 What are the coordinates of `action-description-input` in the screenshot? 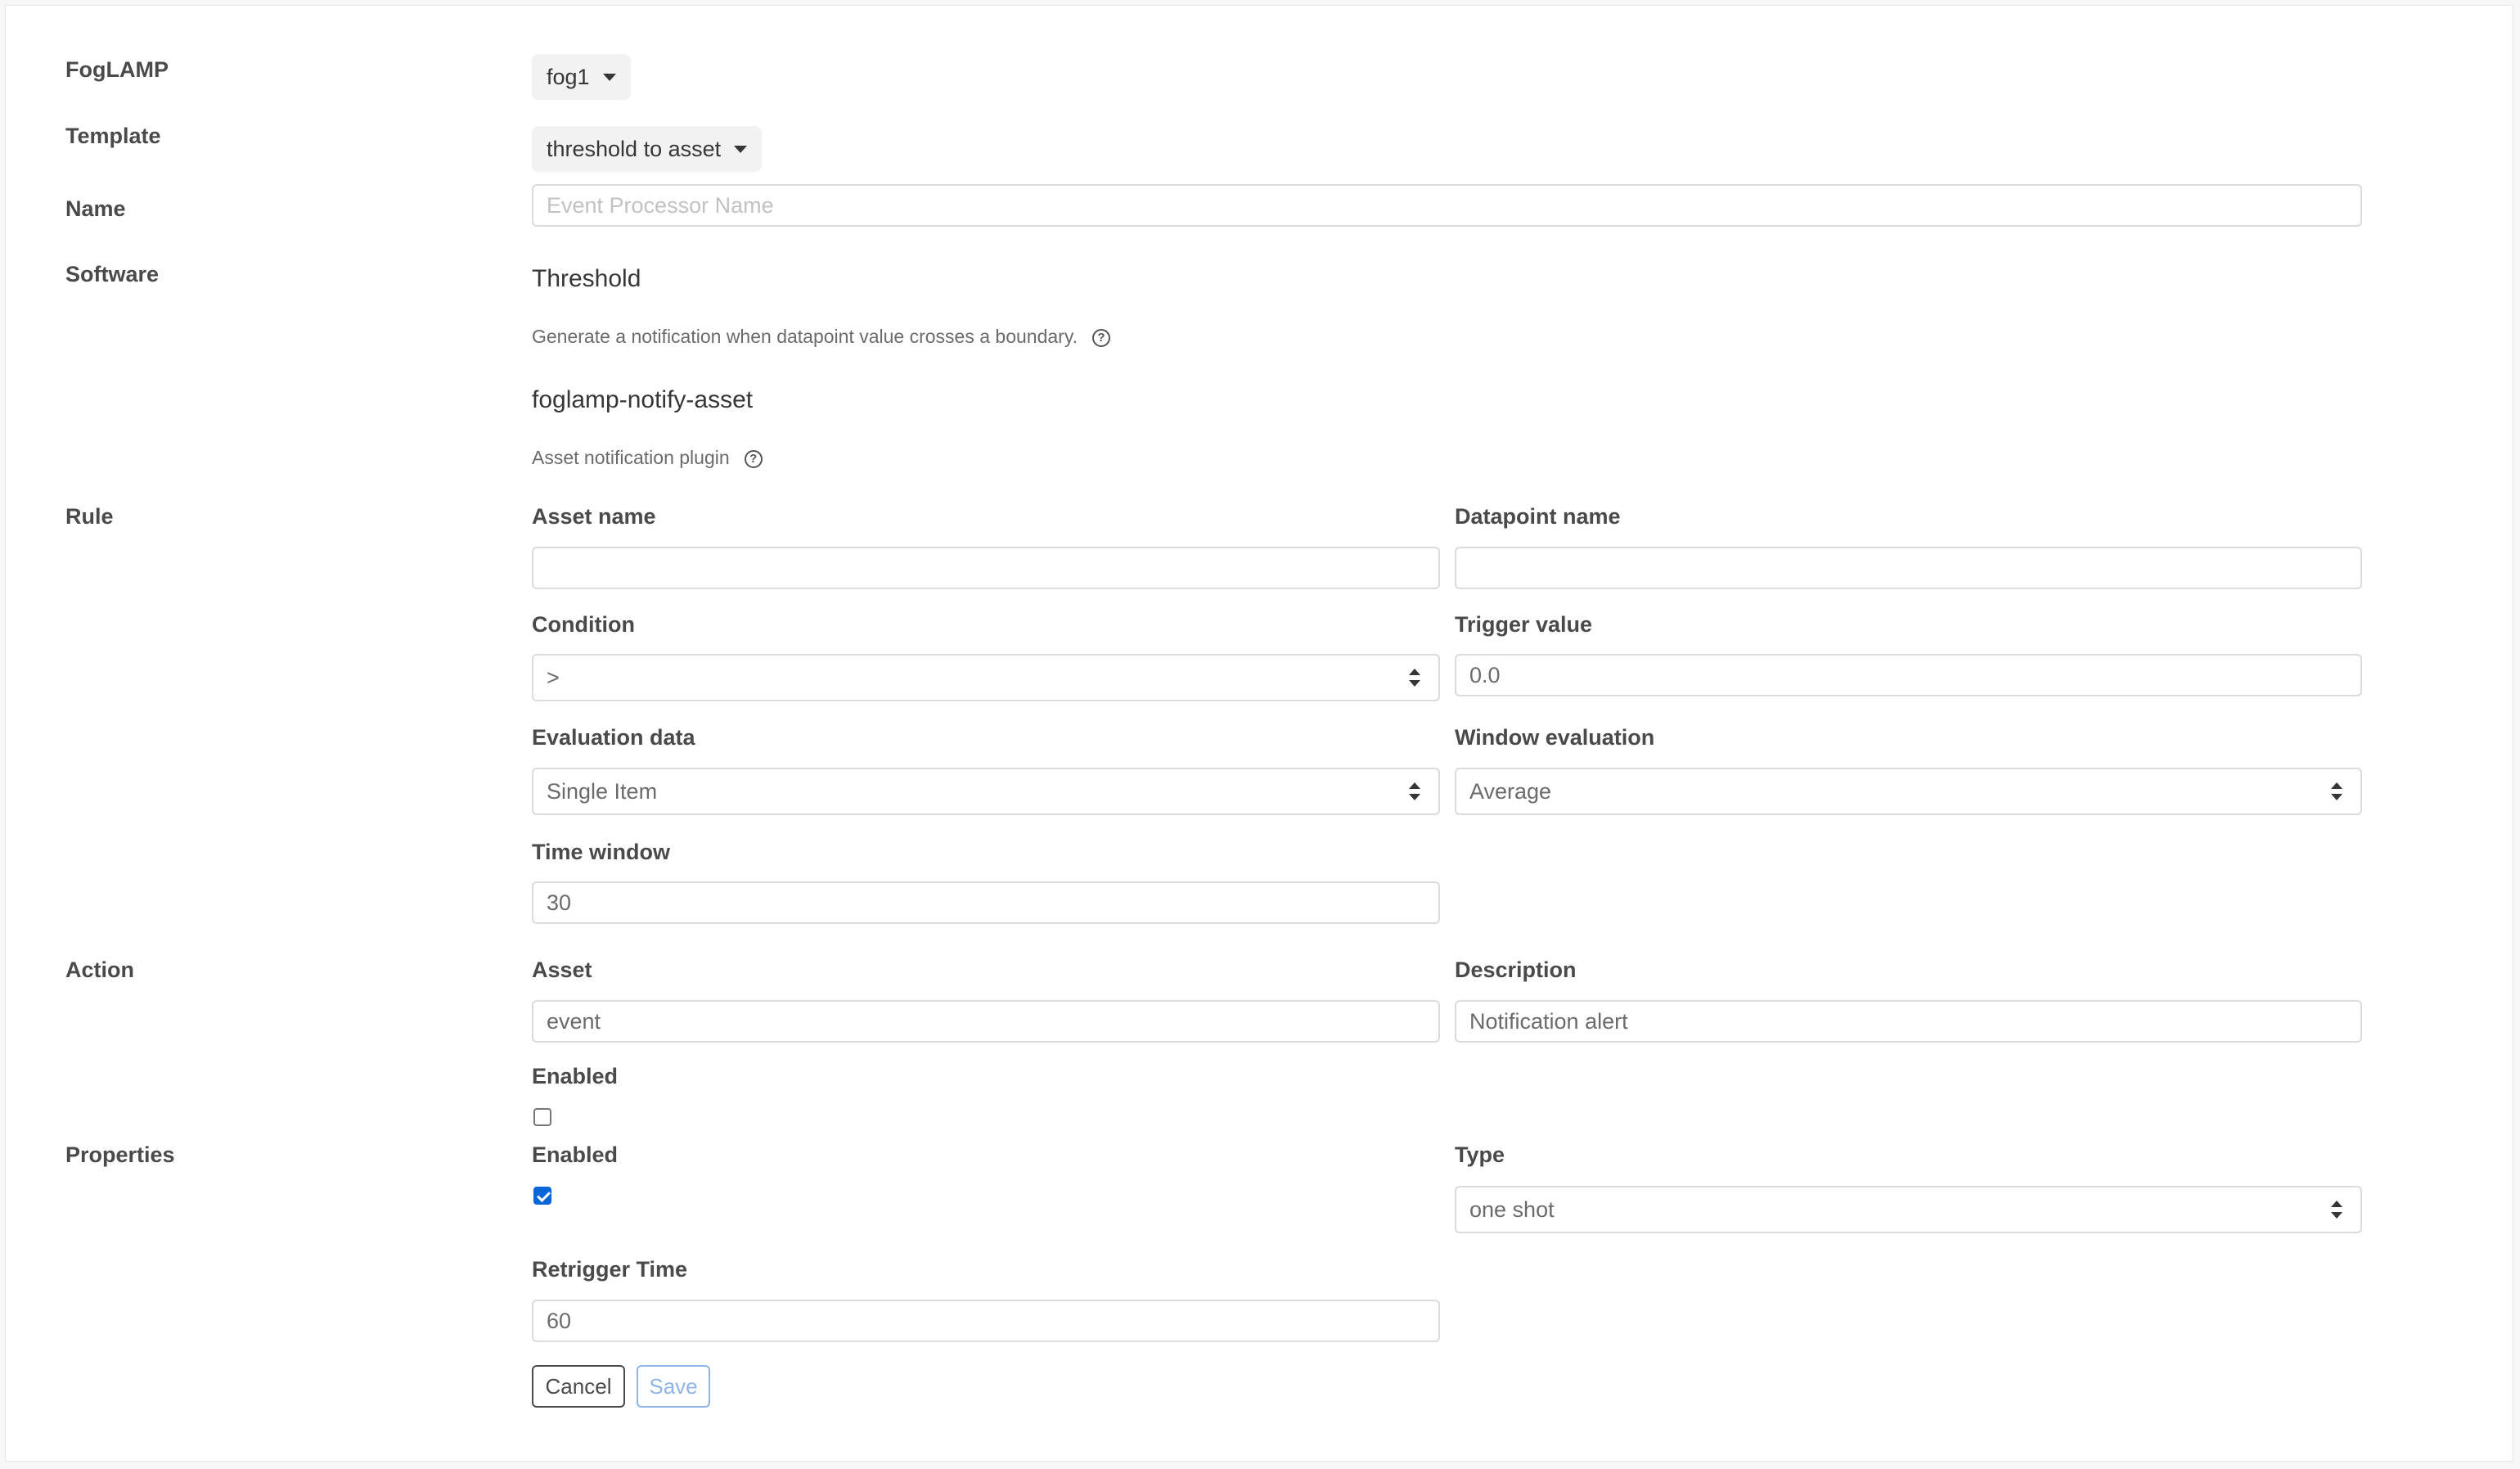 It's located at (1909, 1022).